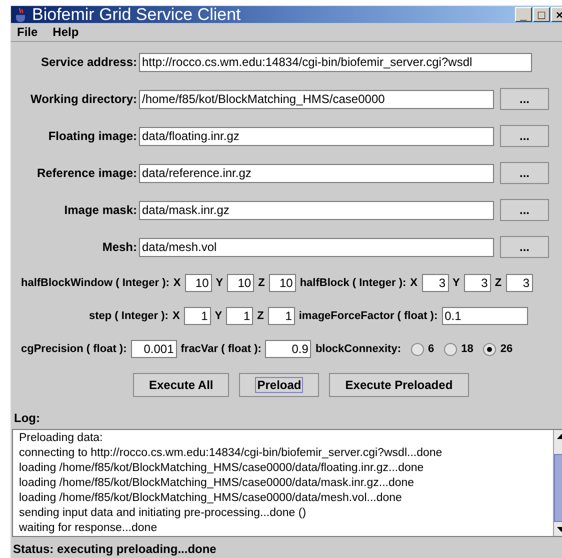 The width and height of the screenshot is (562, 558). Describe the element at coordinates (84, 99) in the screenshot. I see `field-label: Working directory:` at that location.